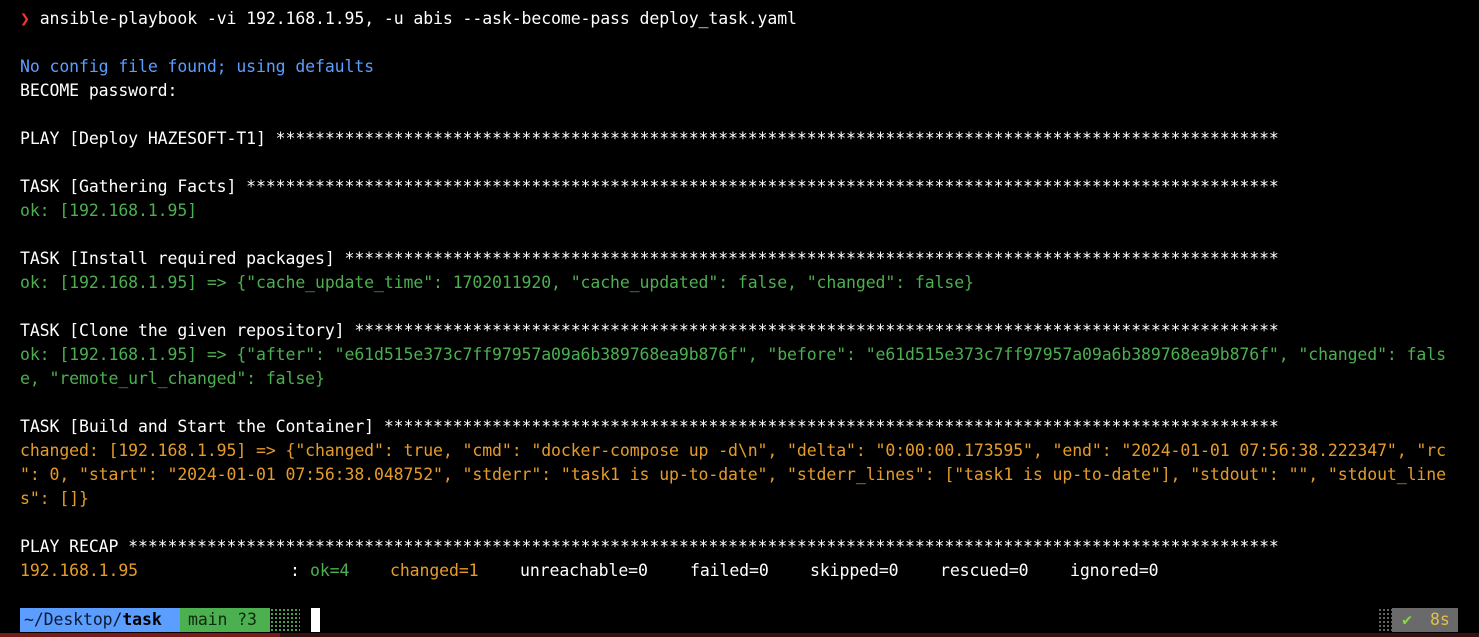 The height and width of the screenshot is (637, 1479). Describe the element at coordinates (109, 210) in the screenshot. I see `task-result-gathering-facts: ok: [192.168.1.95]` at that location.